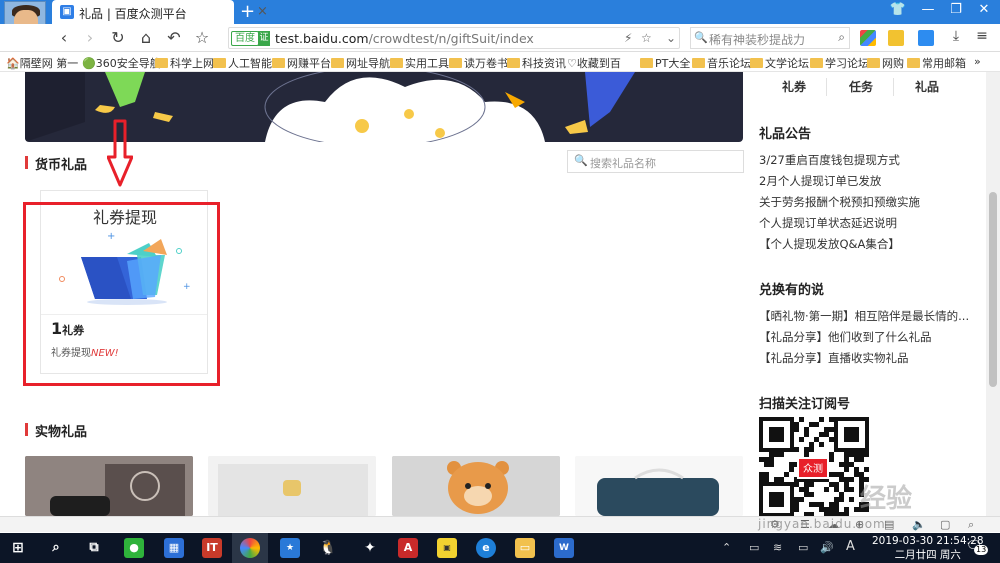 This screenshot has height=563, width=1000. What do you see at coordinates (827, 547) in the screenshot?
I see `volume-icon: 🔊` at bounding box center [827, 547].